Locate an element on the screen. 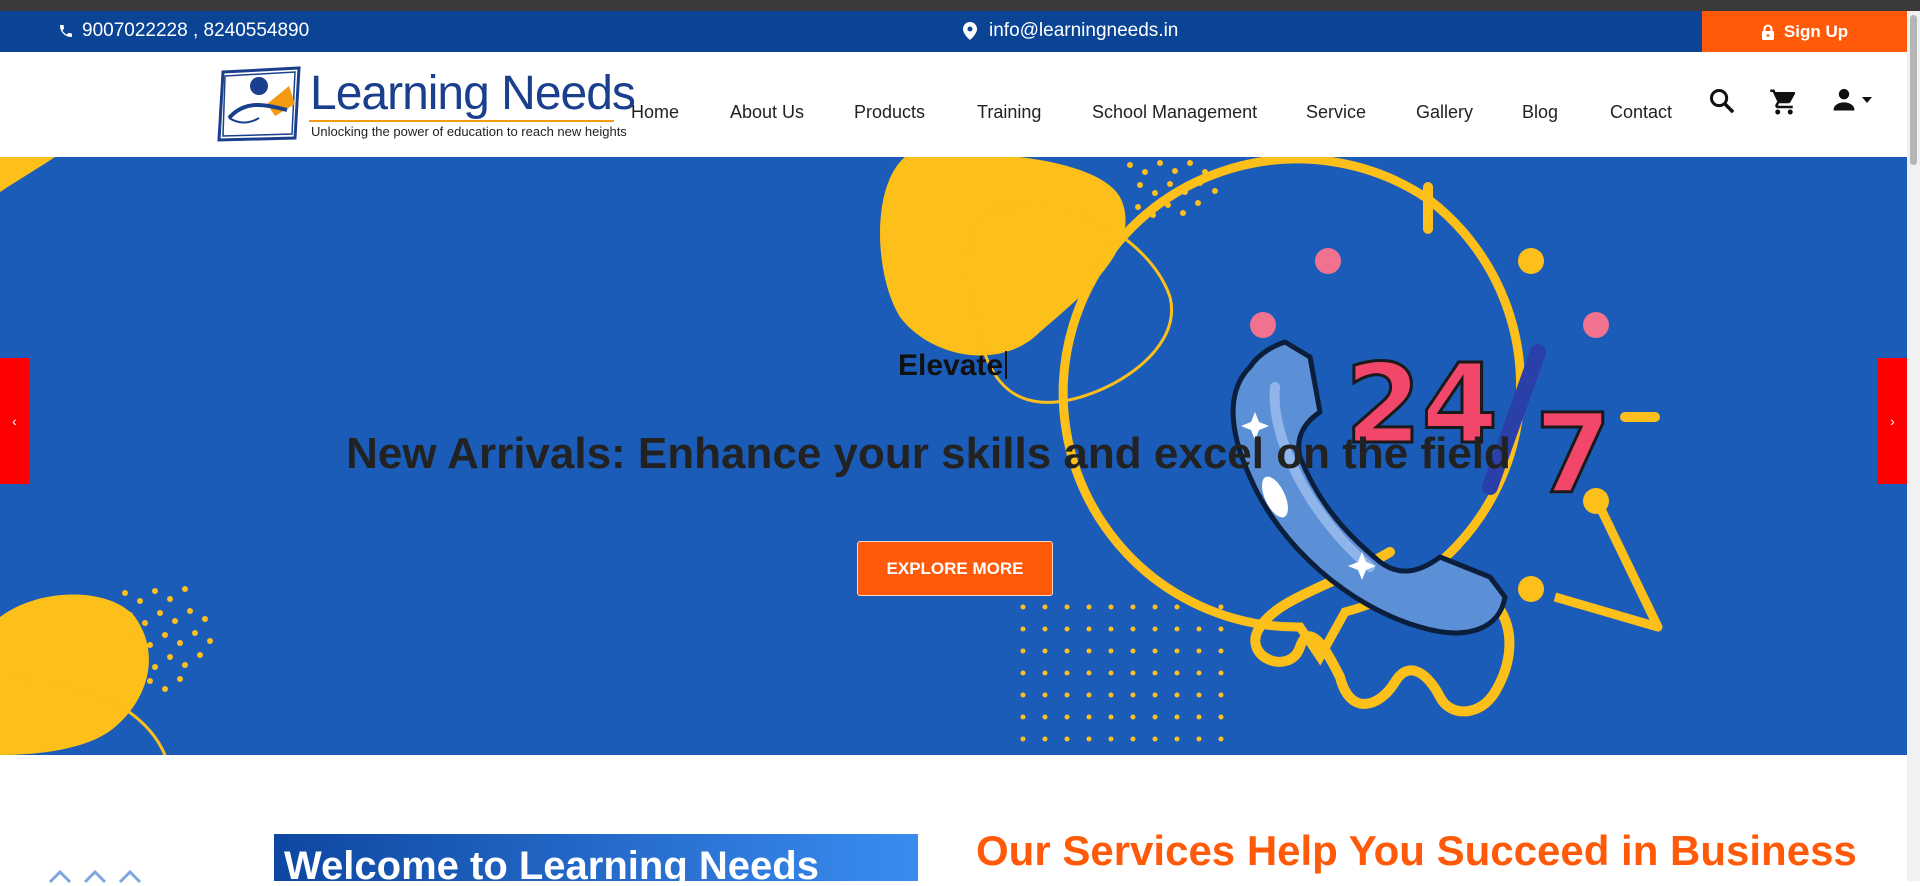 The image size is (1920, 886). account-menu is located at coordinates (1851, 100).